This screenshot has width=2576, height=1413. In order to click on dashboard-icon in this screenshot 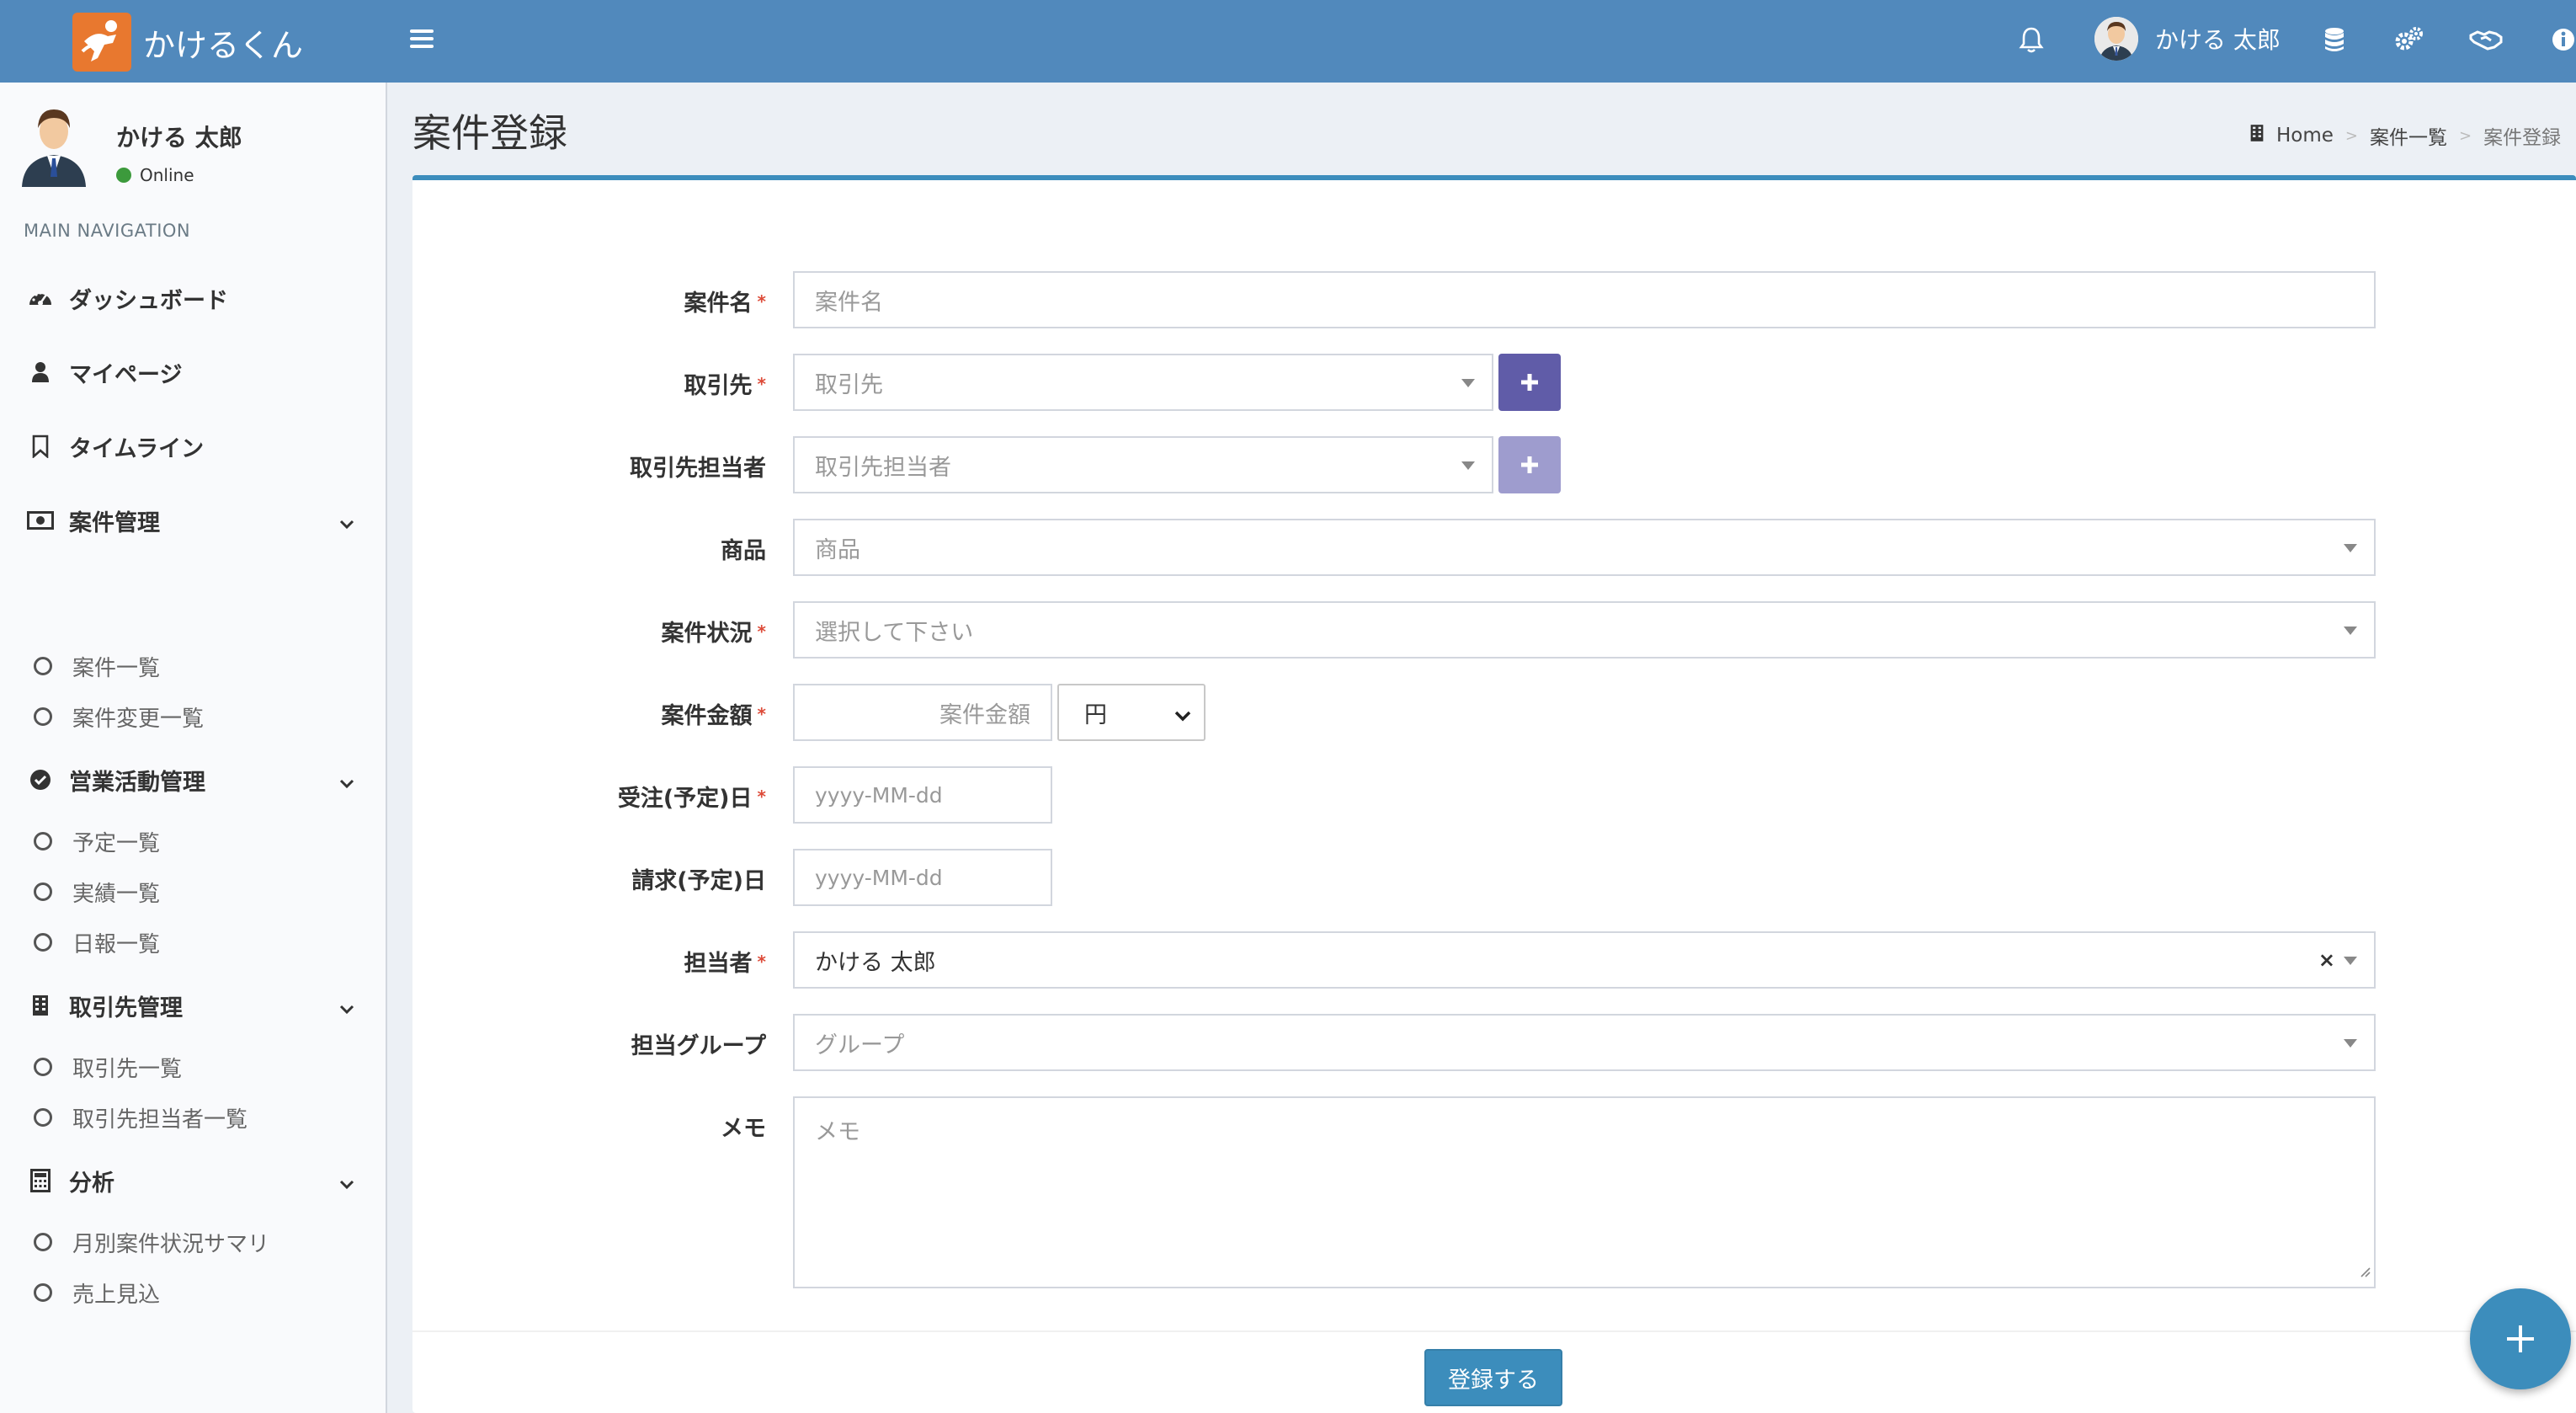, I will do `click(40, 298)`.